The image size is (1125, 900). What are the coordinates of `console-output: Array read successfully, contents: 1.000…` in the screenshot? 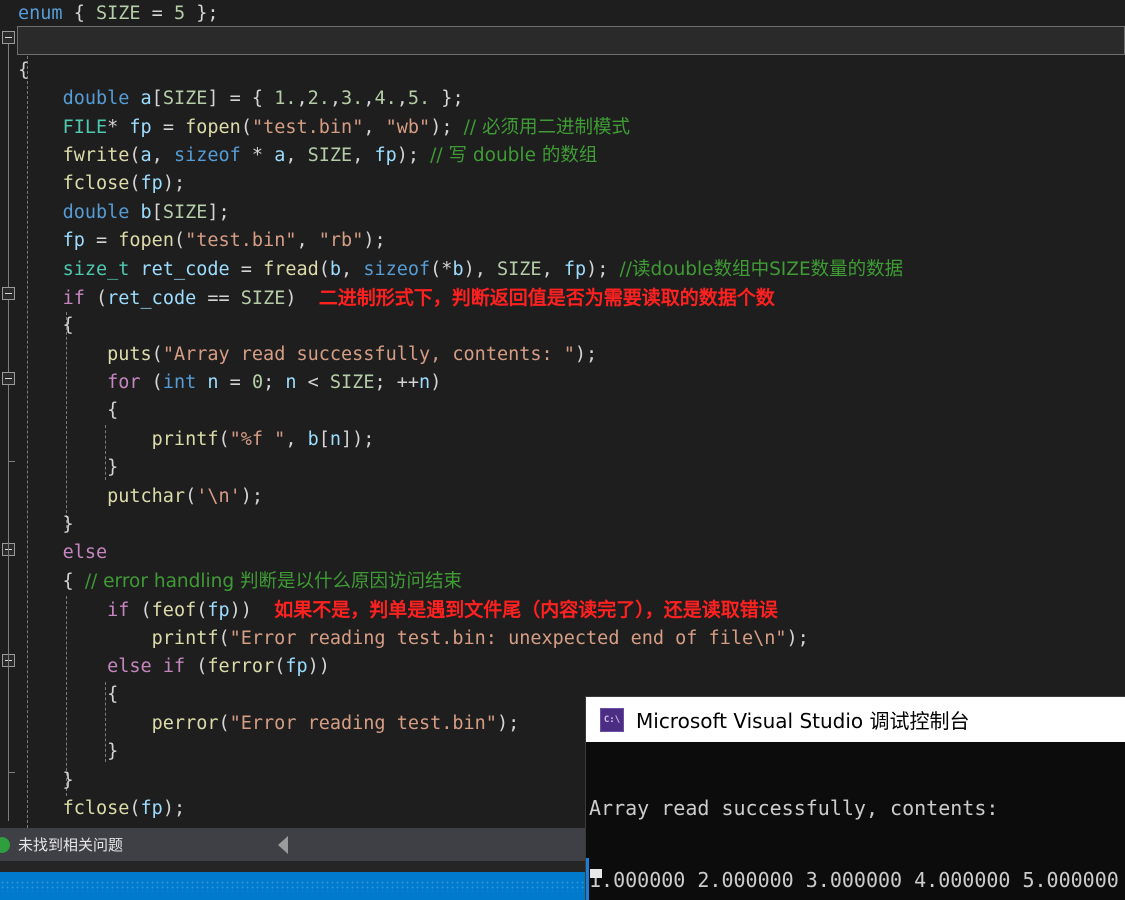 It's located at (855, 821).